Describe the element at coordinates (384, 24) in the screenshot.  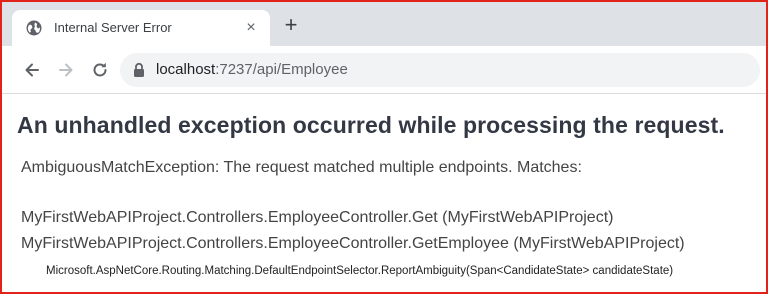
I see `tab-strip: Internal Server Error × +` at that location.